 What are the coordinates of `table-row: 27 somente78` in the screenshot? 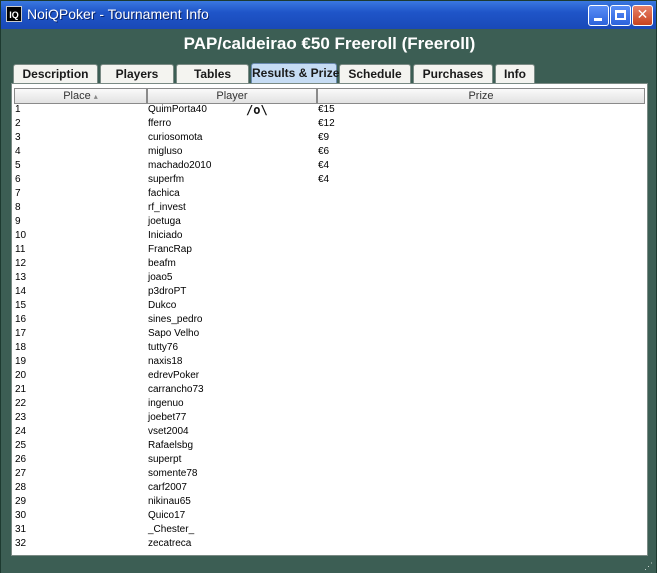 It's located at (329, 474).